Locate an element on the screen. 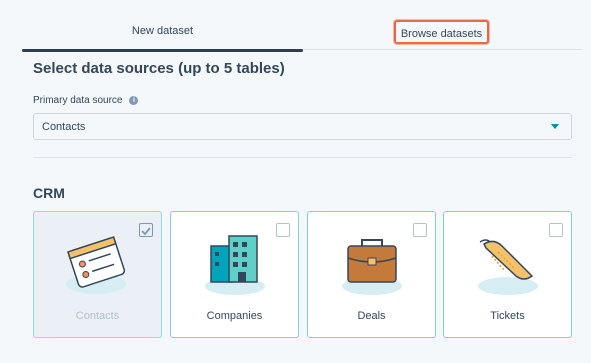 The image size is (591, 363). primary-source-value: Contacts is located at coordinates (64, 127).